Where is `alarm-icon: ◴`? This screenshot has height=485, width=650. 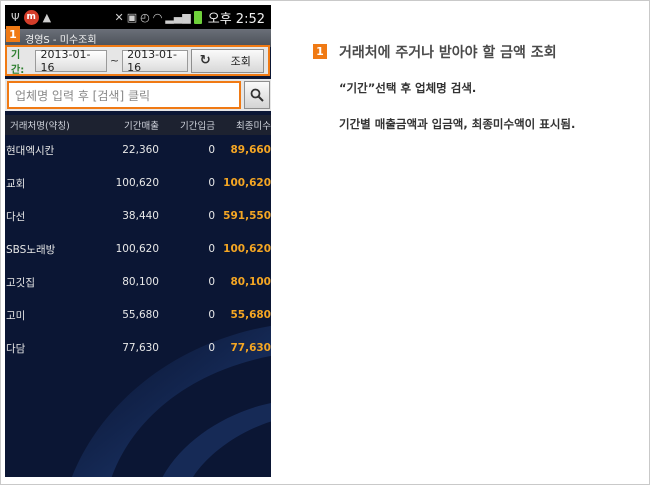 alarm-icon: ◴ is located at coordinates (145, 17).